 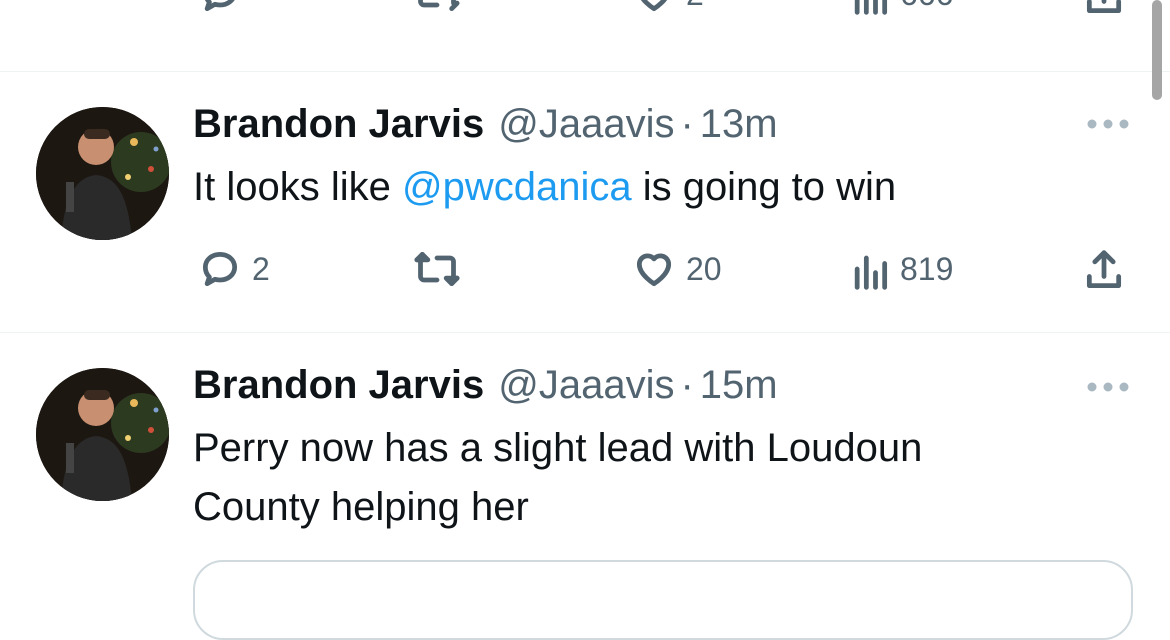 I want to click on reply-button: 2, so click(x=234, y=269).